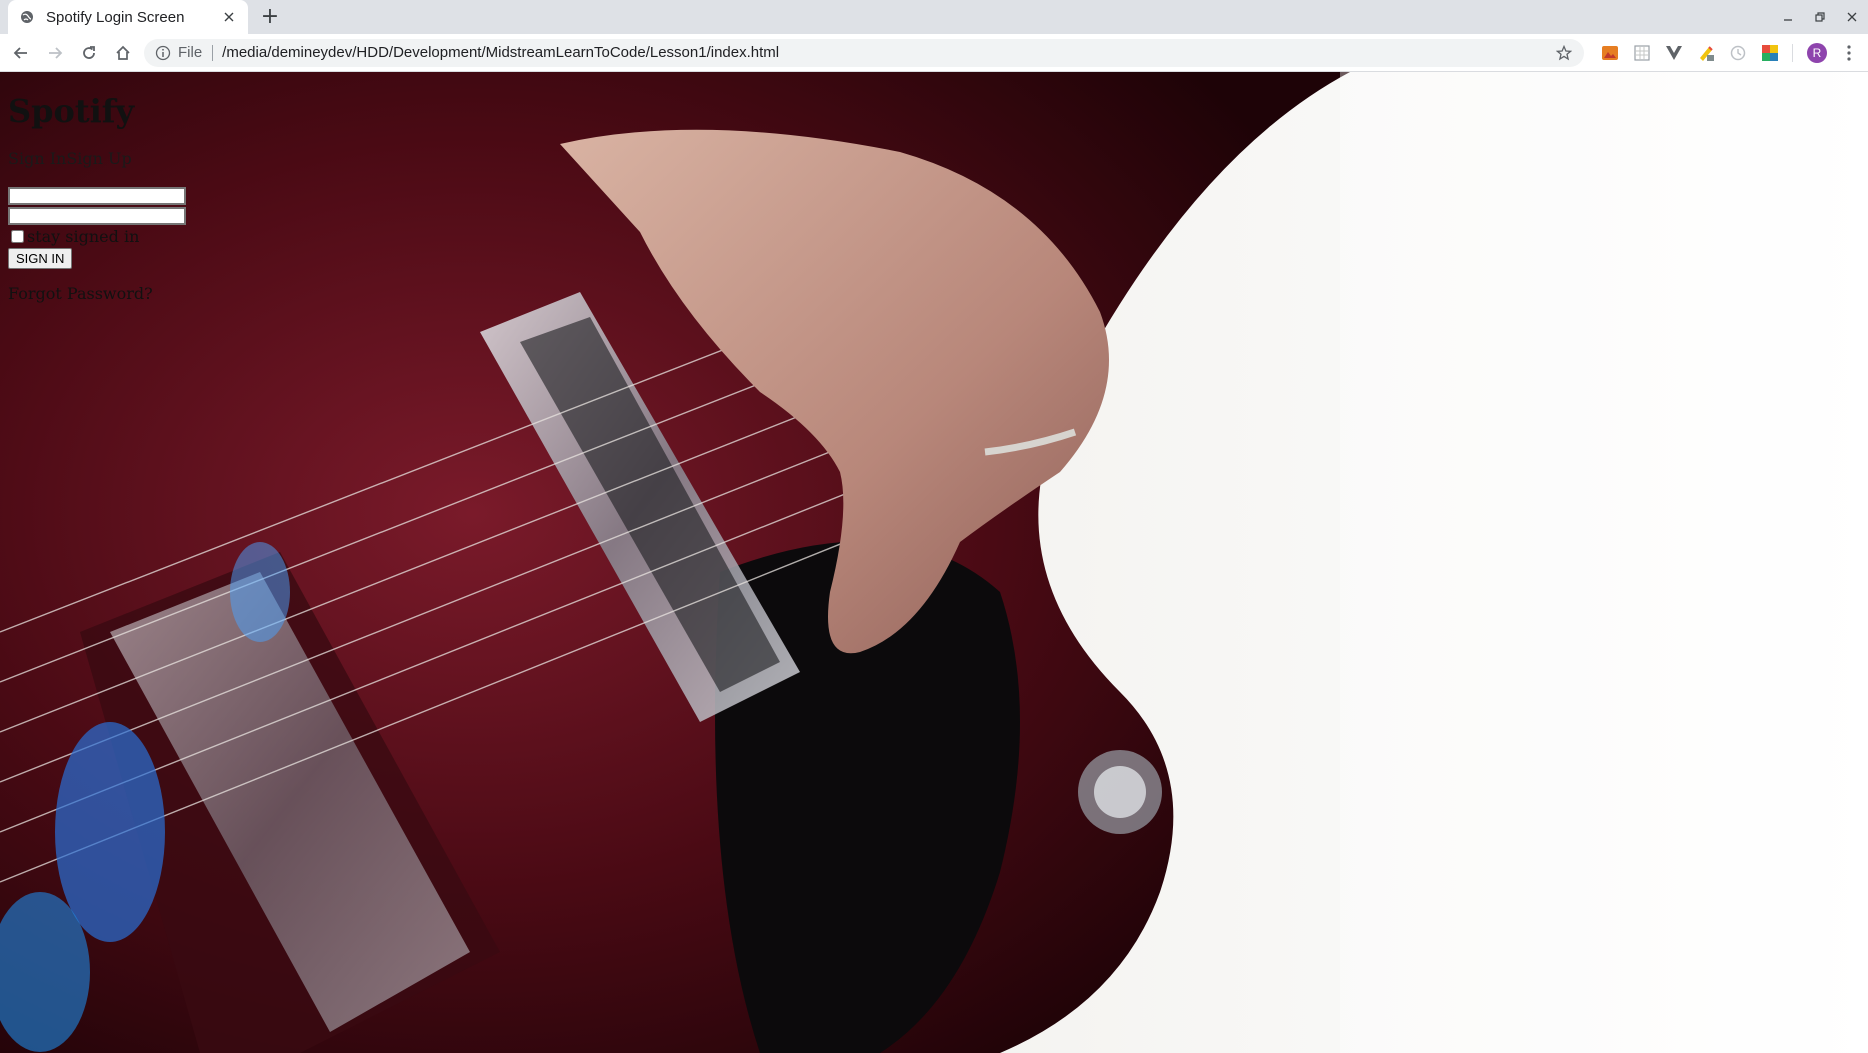 The image size is (1868, 1053). Describe the element at coordinates (270, 17) in the screenshot. I see `plus-icon: +` at that location.